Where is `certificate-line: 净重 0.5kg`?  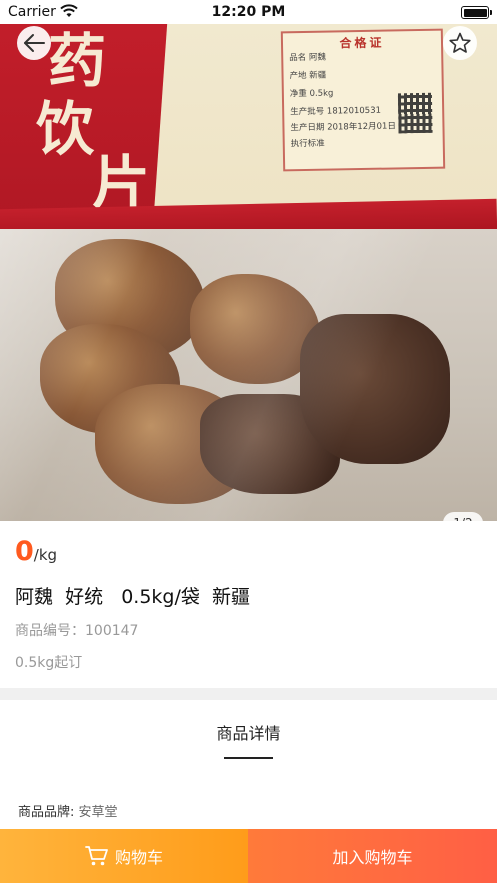
certificate-line: 净重 0.5kg is located at coordinates (311, 94).